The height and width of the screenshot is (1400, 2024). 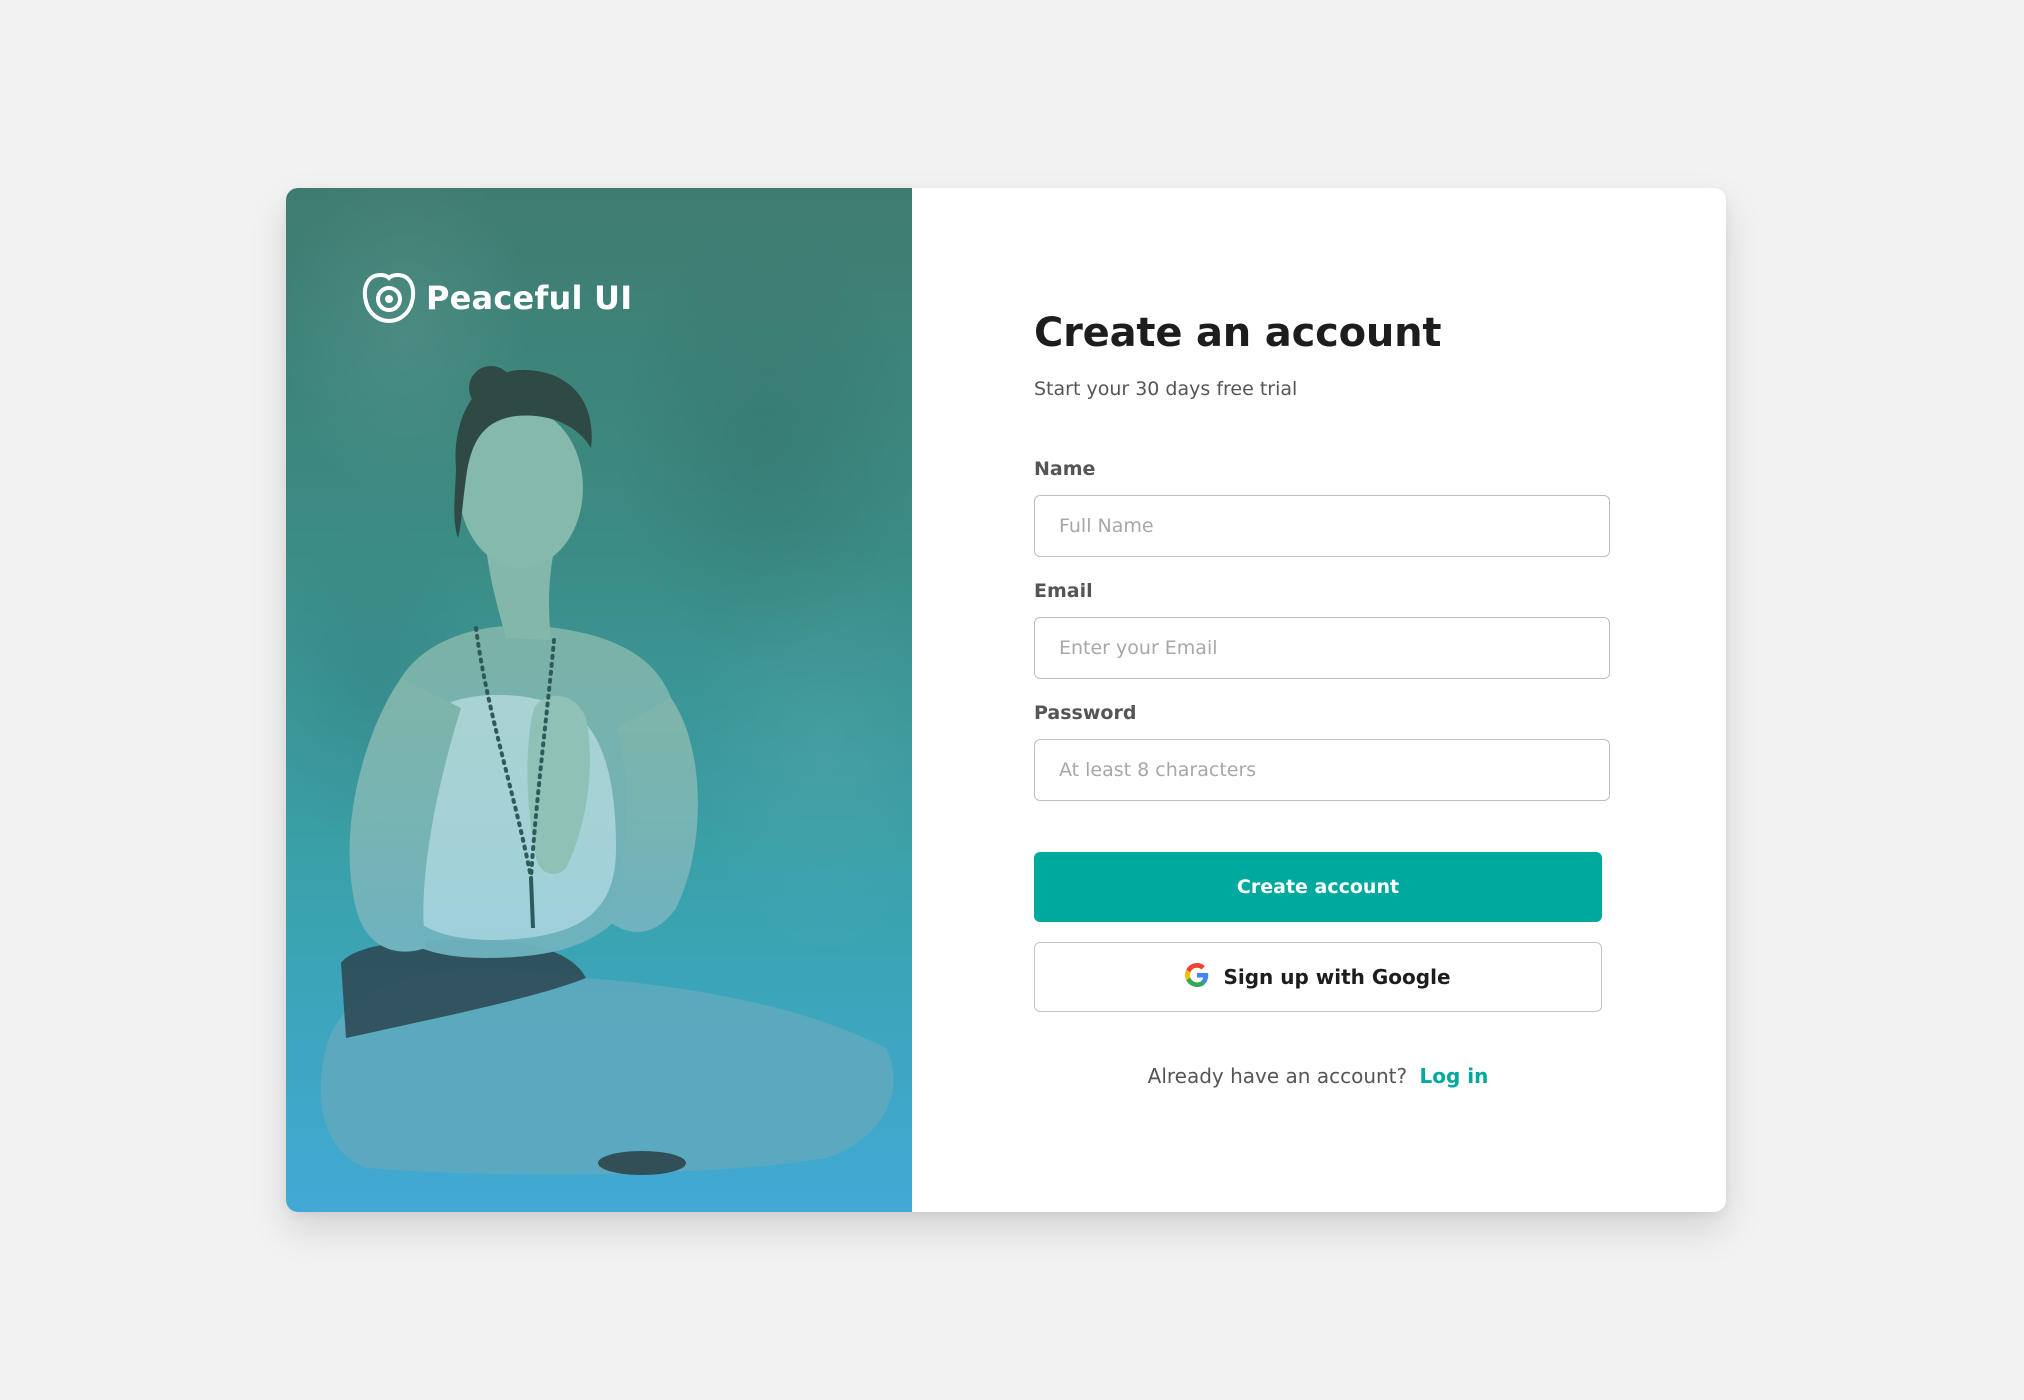 What do you see at coordinates (1322, 648) in the screenshot?
I see `email-input` at bounding box center [1322, 648].